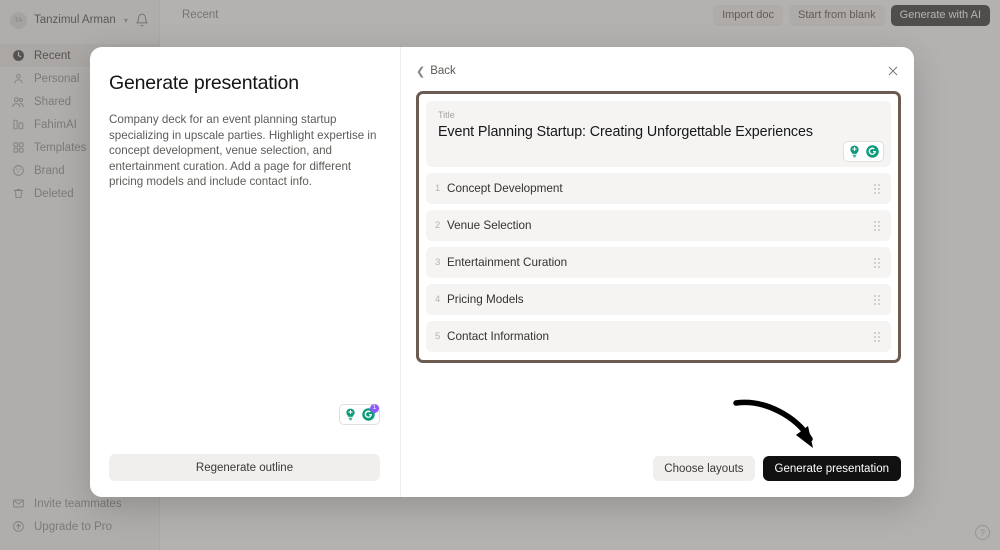 This screenshot has width=1000, height=550. What do you see at coordinates (244, 467) in the screenshot?
I see `regenerate-outline-button: Regenerate outline` at bounding box center [244, 467].